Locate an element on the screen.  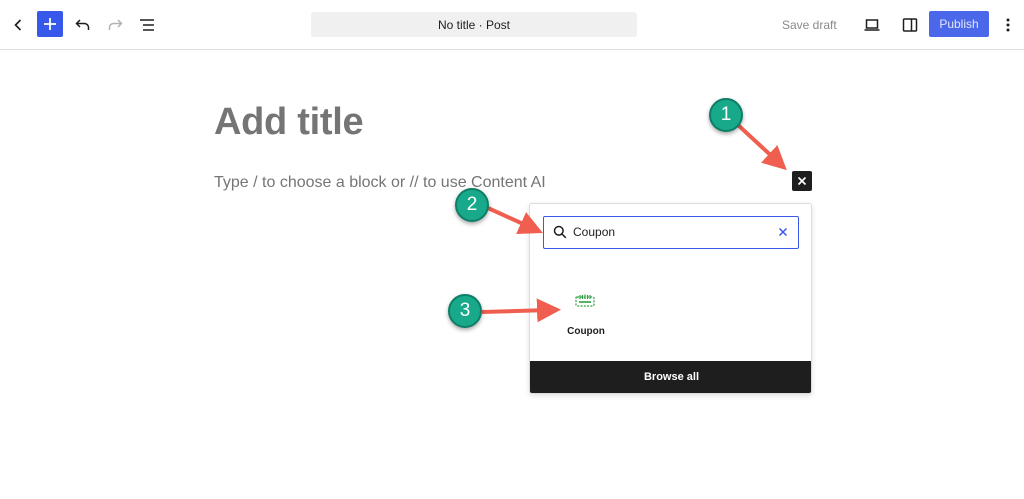
annotation-badge-3: 3 is located at coordinates (465, 311).